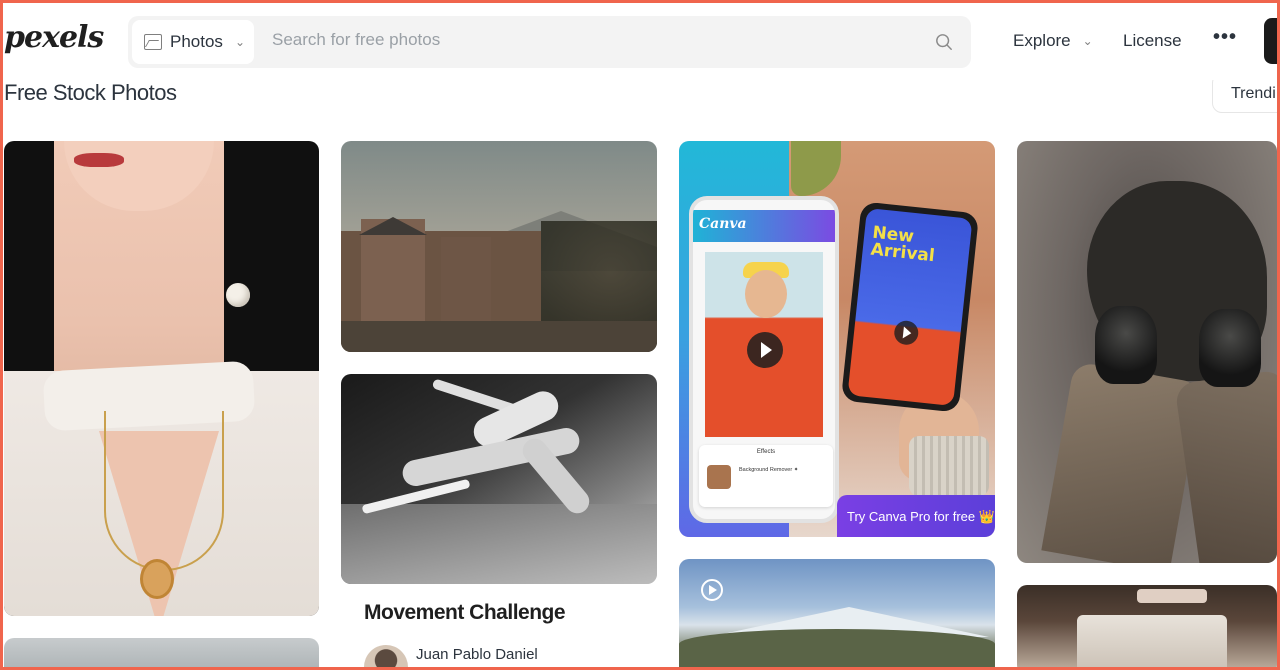 This screenshot has height=670, width=1280. What do you see at coordinates (90, 92) in the screenshot?
I see `page-title: Free Stock Photos` at bounding box center [90, 92].